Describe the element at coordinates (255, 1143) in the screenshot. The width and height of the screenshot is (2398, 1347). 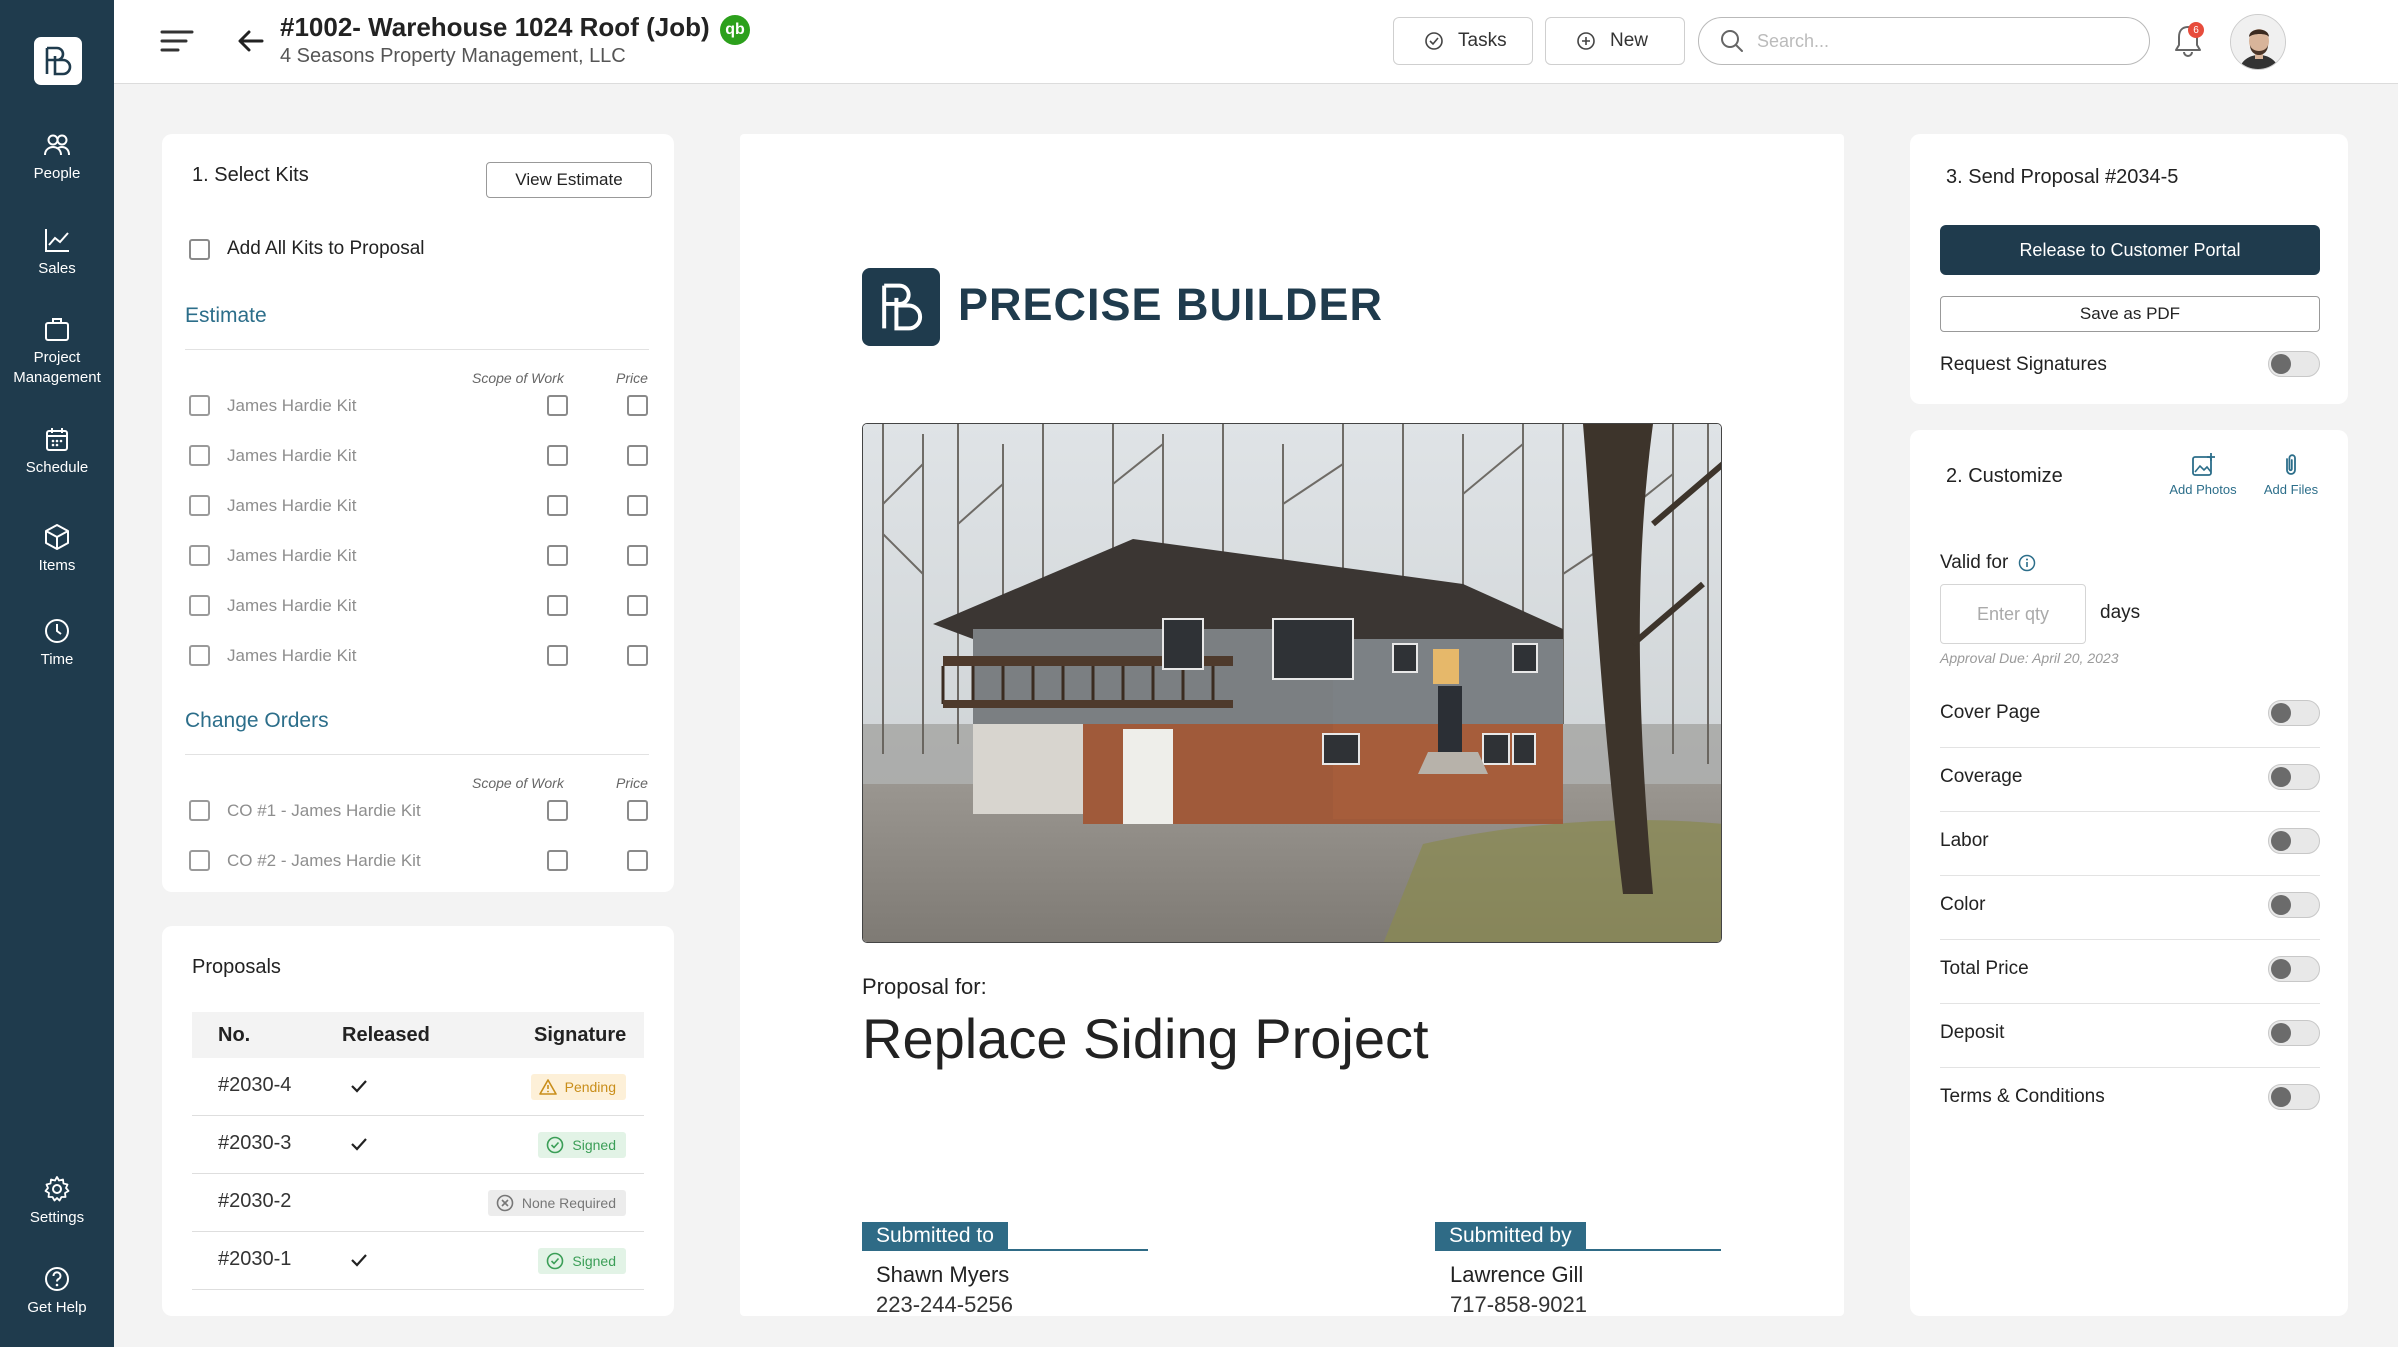
I see `proposal-number: #2030-3` at that location.